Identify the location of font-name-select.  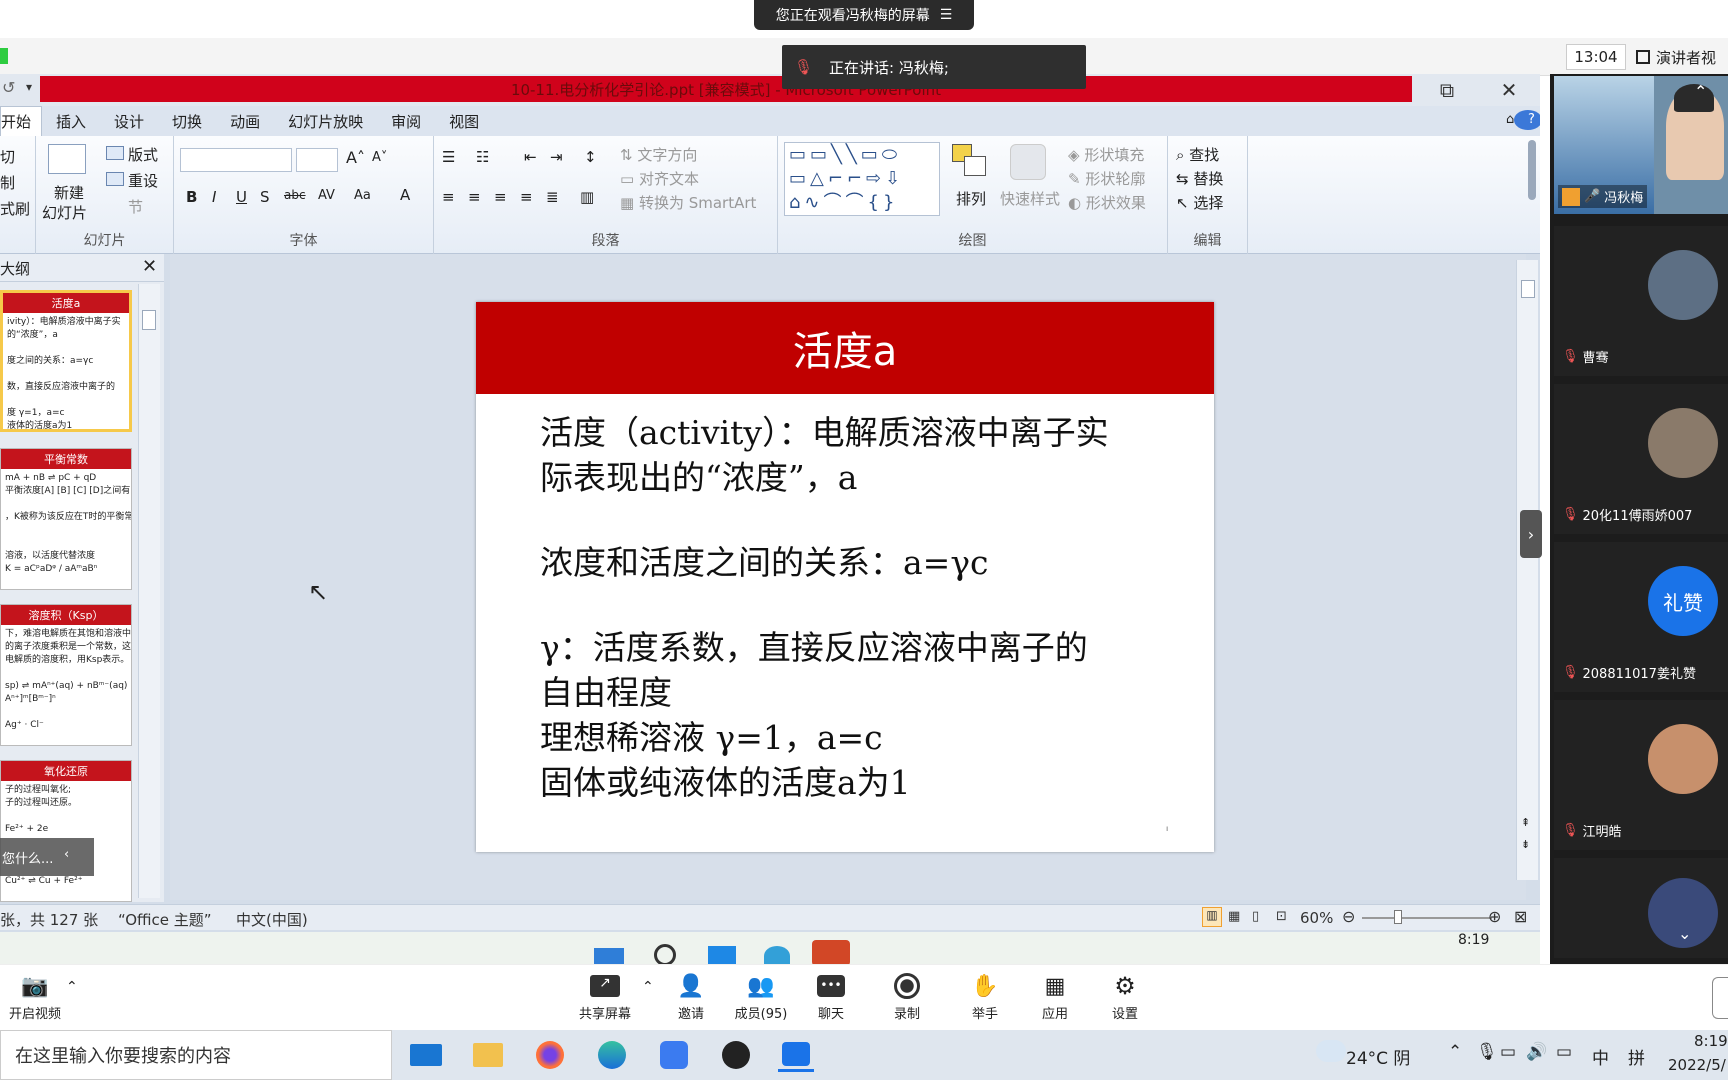
(236, 160).